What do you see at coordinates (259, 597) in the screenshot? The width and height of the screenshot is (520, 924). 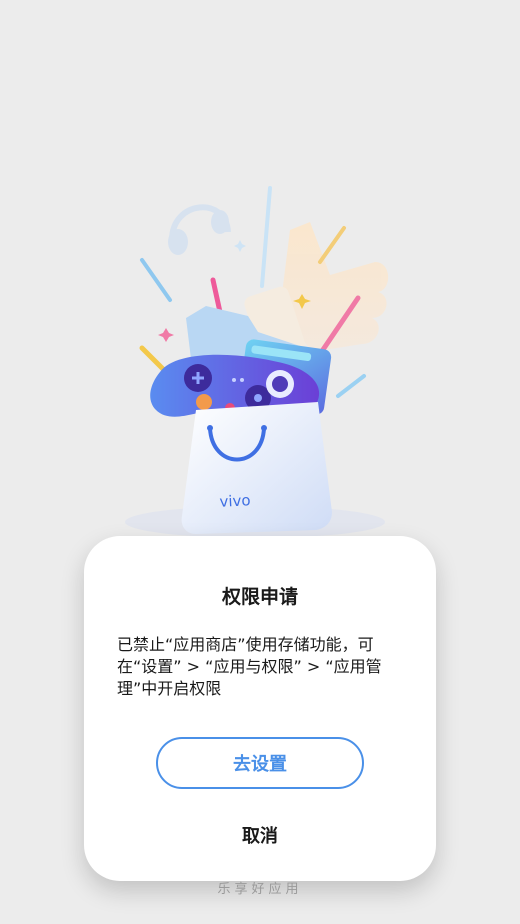 I see `dialog-title: 权限申请` at bounding box center [259, 597].